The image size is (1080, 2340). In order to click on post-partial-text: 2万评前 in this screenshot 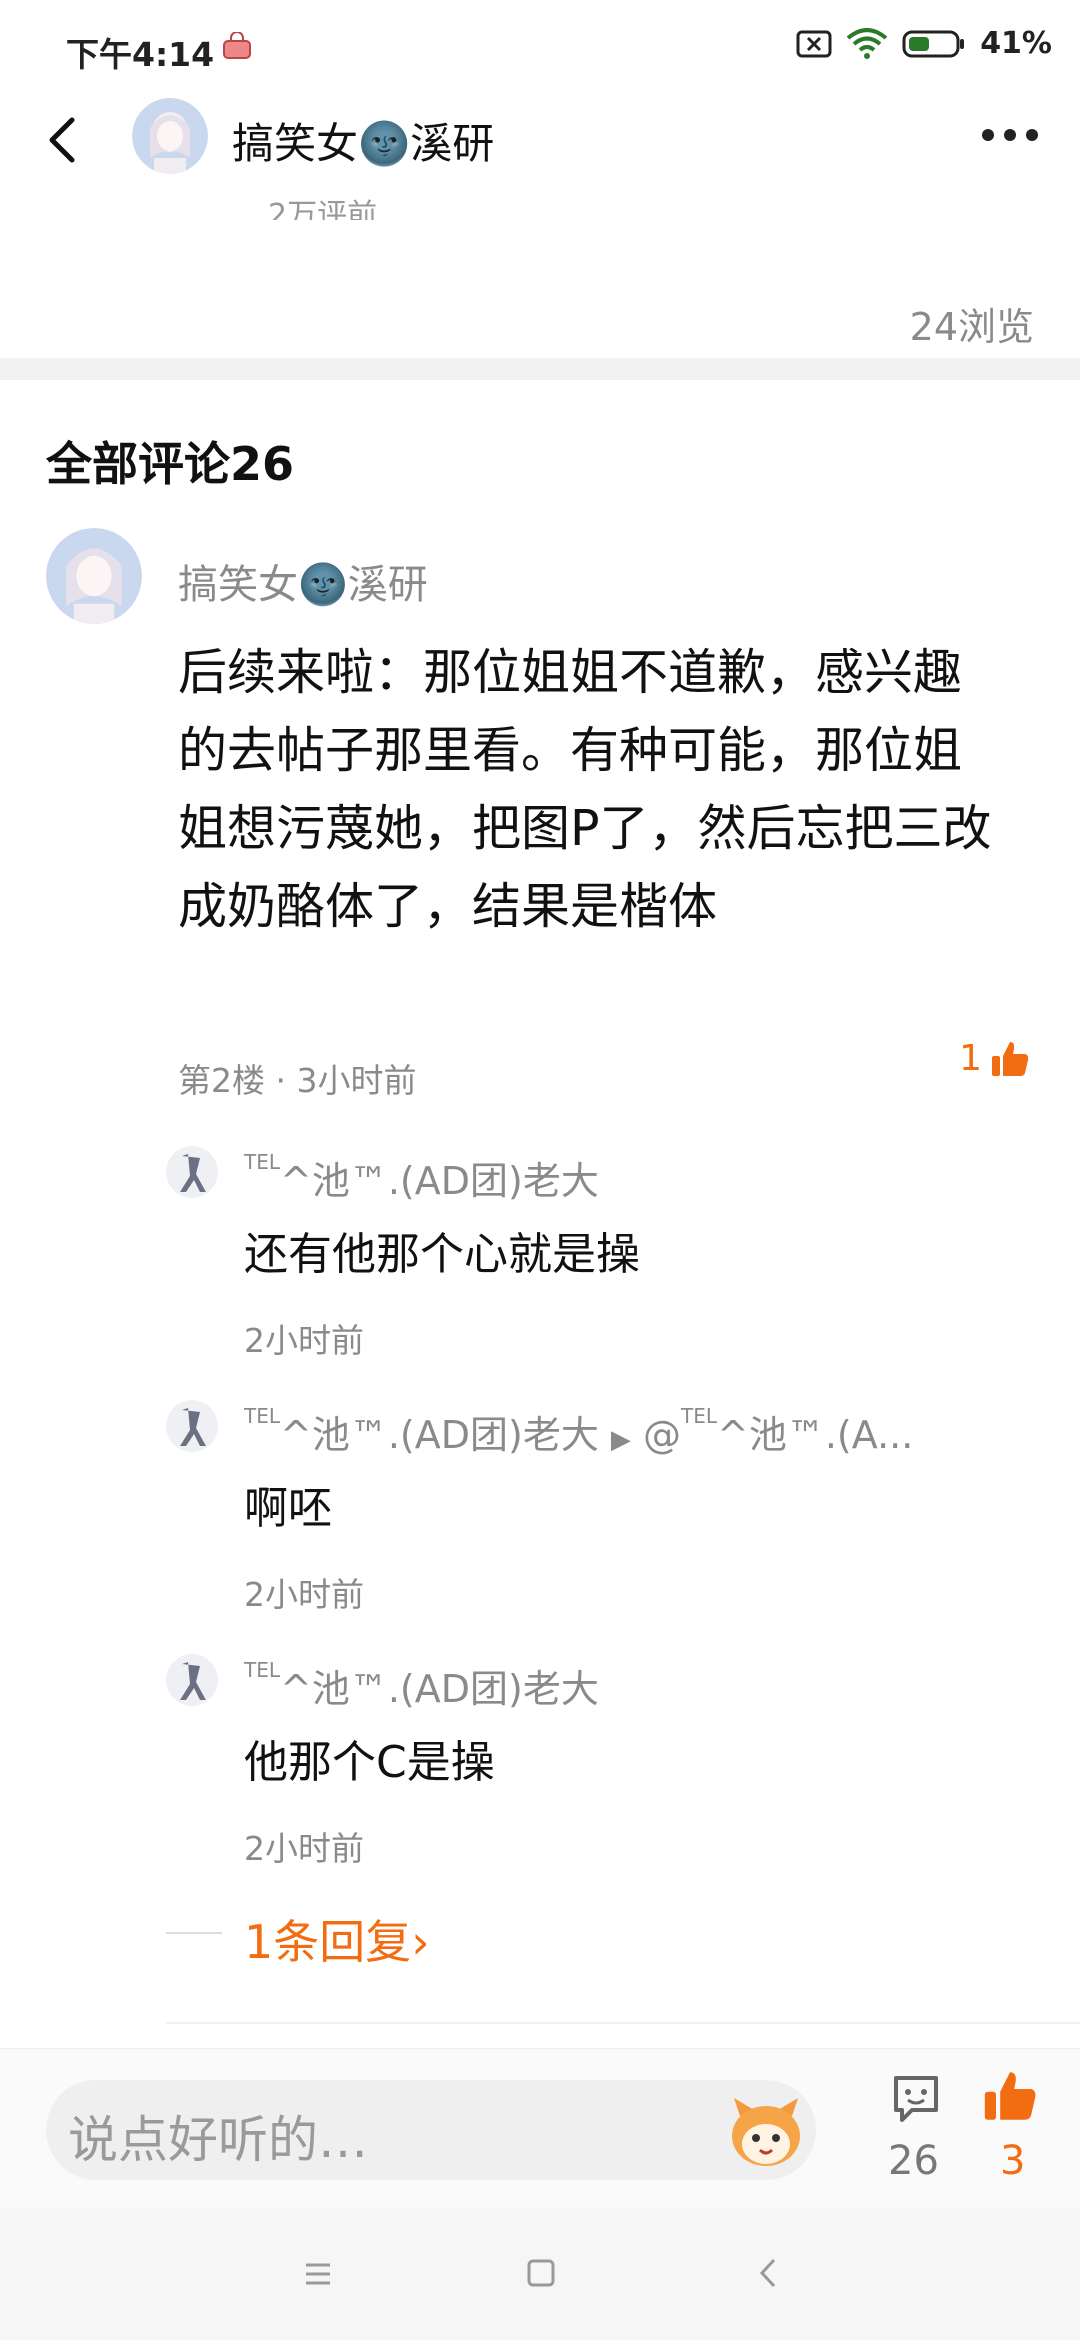, I will do `click(323, 209)`.